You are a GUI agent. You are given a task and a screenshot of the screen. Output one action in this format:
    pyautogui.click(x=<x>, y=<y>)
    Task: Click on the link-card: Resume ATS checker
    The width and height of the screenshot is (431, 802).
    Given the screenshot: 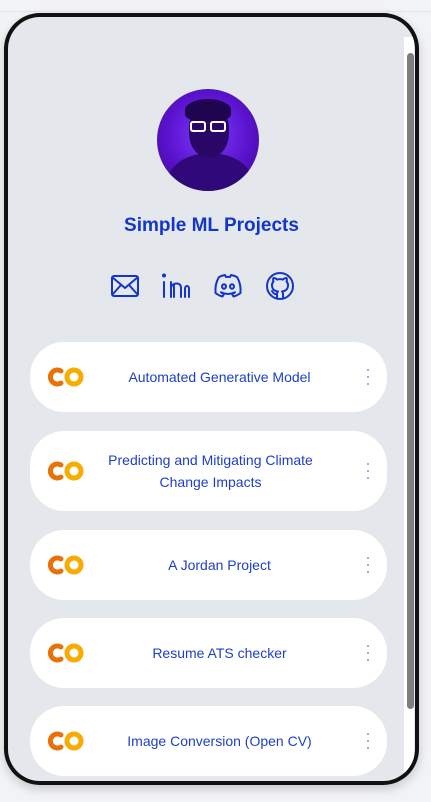 What is the action you would take?
    pyautogui.click(x=208, y=653)
    